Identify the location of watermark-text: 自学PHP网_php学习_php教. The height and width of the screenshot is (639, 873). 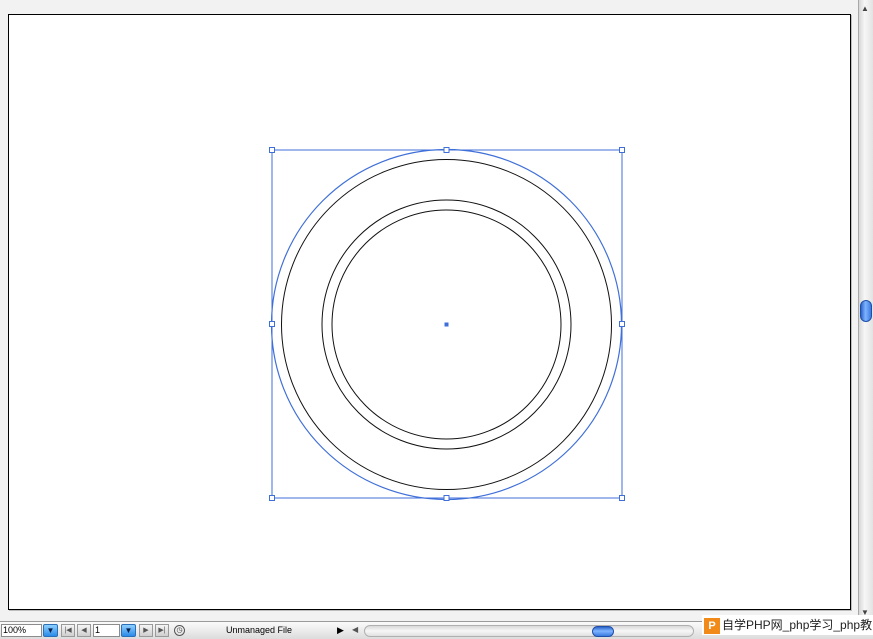
(797, 625).